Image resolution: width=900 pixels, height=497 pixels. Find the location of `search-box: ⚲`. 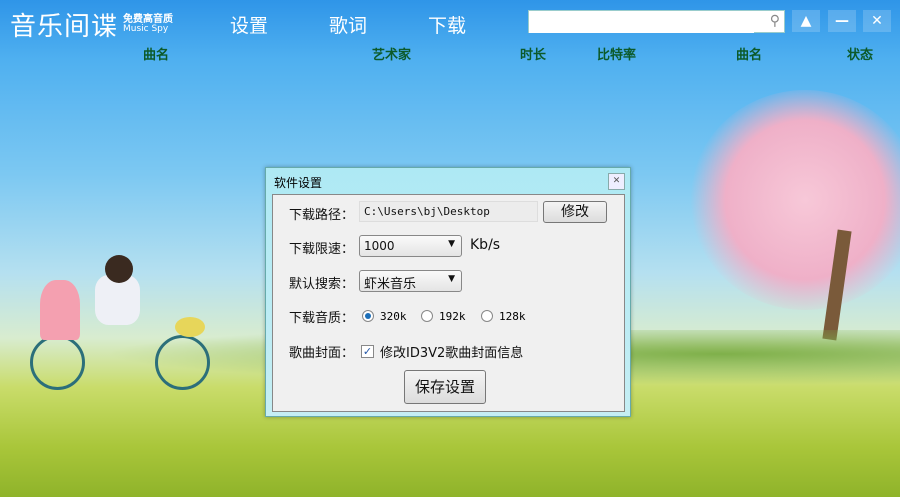

search-box: ⚲ is located at coordinates (656, 21).